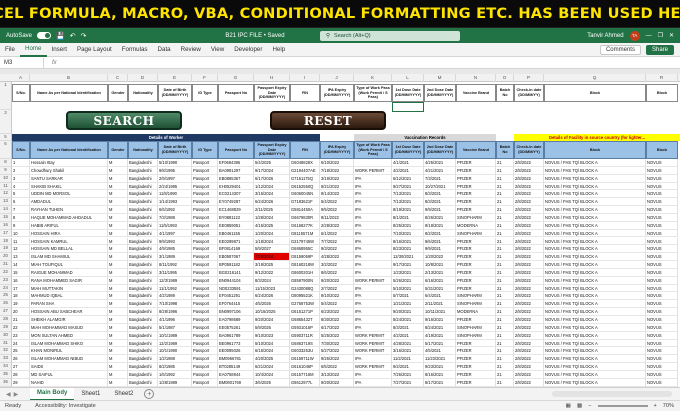 This screenshot has height=411, width=680. I want to click on minimize-icon: —, so click(649, 36).